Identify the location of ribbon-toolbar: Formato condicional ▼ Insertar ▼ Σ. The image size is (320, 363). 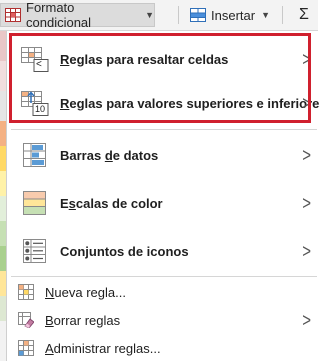
(159, 15).